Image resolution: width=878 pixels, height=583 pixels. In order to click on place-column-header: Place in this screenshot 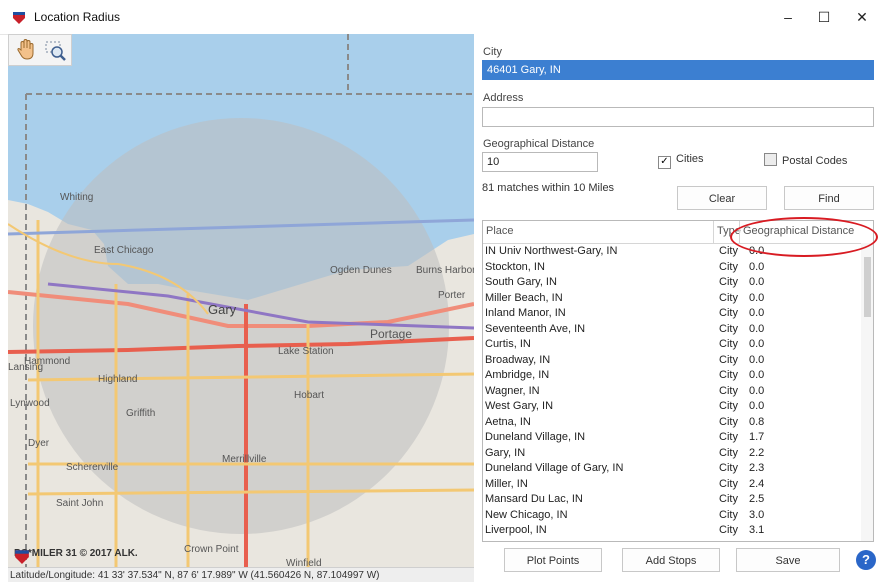, I will do `click(500, 231)`.